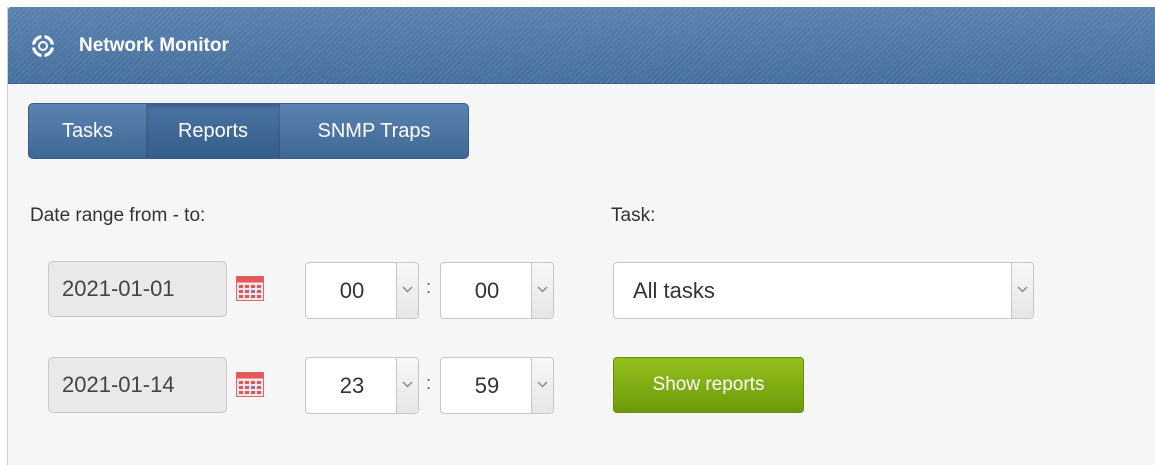 This screenshot has height=465, width=1155. I want to click on show-reports-button: Show reports, so click(708, 385).